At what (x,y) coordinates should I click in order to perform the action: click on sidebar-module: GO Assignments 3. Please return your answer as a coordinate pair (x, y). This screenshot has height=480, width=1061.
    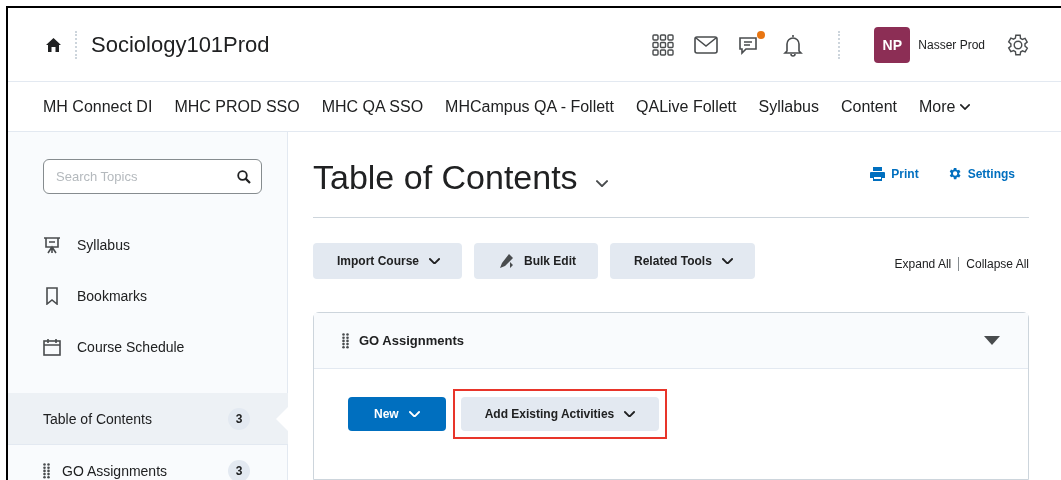
    Looking at the image, I should click on (148, 462).